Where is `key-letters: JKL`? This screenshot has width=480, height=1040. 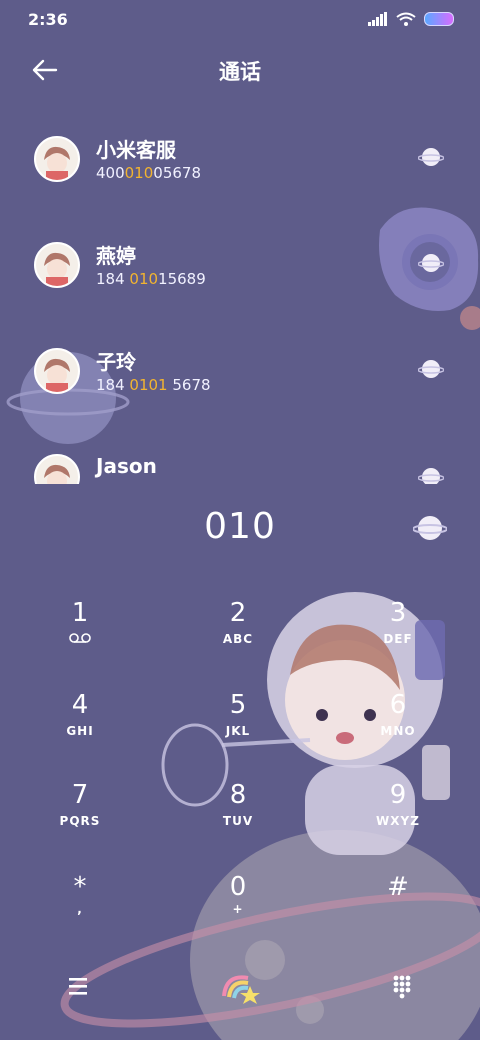 key-letters: JKL is located at coordinates (238, 731).